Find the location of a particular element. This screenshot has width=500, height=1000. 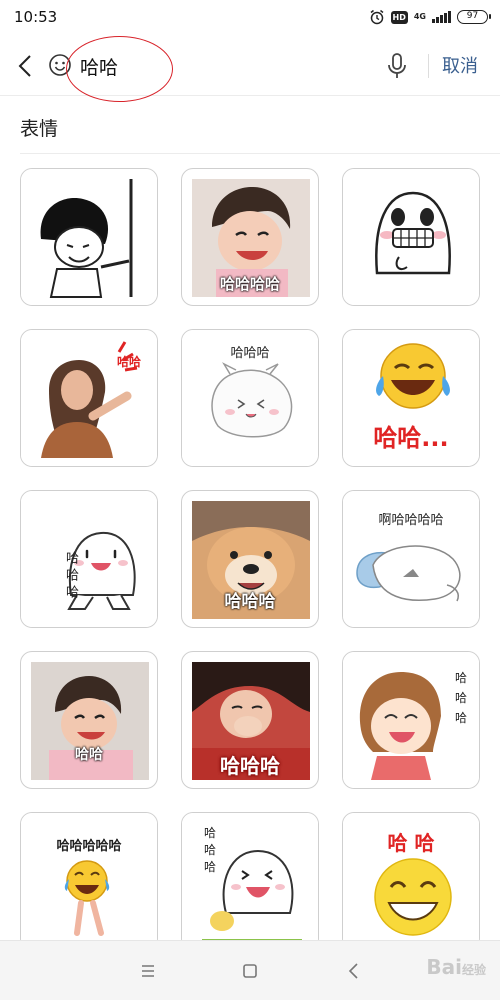

battery-icon: 97 is located at coordinates (474, 17).